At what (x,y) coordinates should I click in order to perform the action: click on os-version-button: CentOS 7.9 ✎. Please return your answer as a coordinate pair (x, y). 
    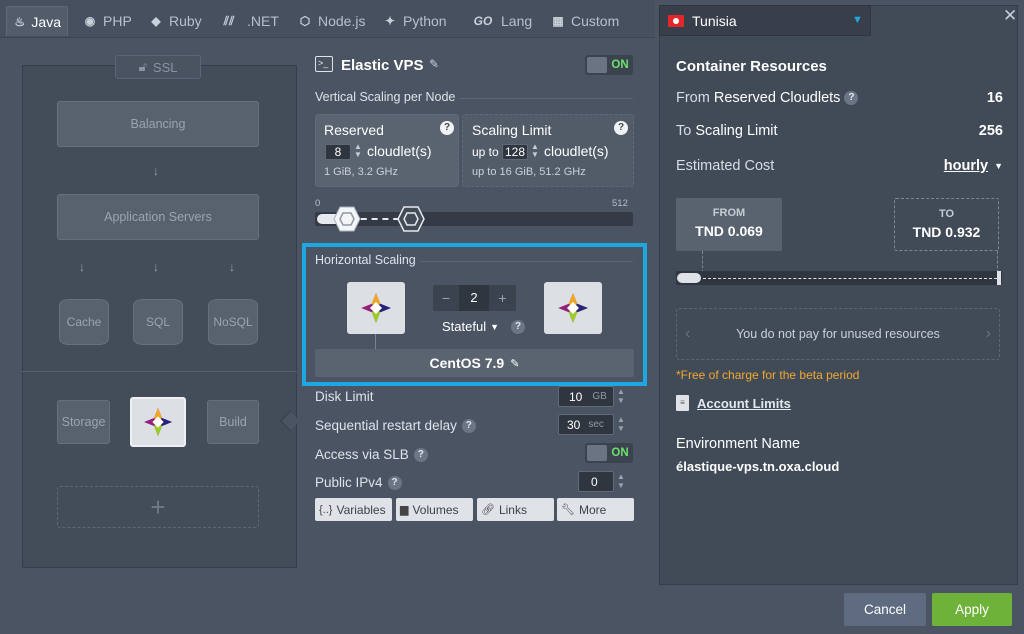
    Looking at the image, I should click on (474, 363).